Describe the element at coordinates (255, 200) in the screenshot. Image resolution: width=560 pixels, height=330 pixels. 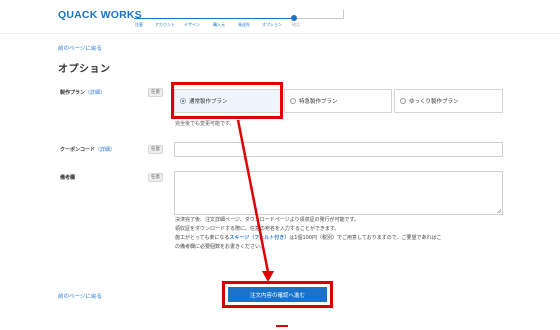
I see `annotation-arrow-icon` at that location.